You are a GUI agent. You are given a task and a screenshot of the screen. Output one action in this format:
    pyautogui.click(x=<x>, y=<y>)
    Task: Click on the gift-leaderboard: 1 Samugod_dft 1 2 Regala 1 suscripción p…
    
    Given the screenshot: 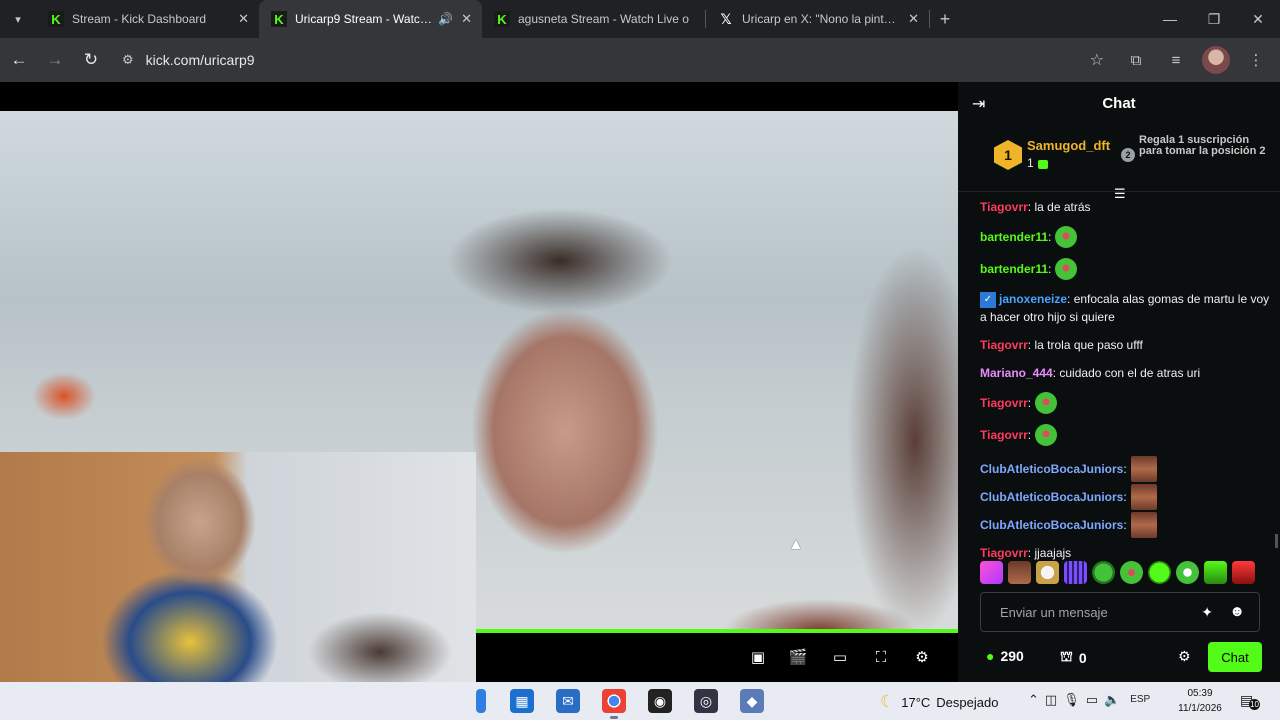 What is the action you would take?
    pyautogui.click(x=1119, y=158)
    